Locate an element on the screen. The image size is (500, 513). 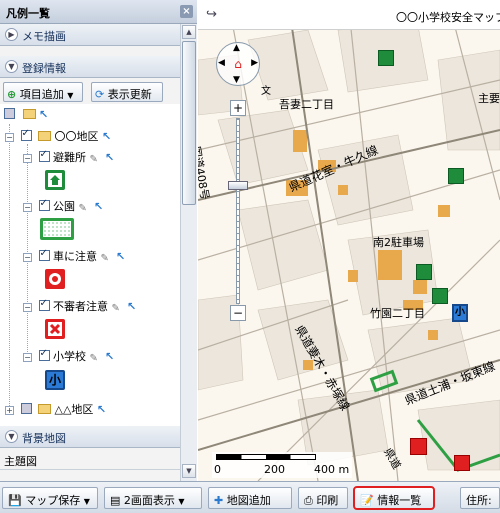
tree-row-suspicious: − 不審者注意 ✎ ↖ is located at coordinates (79, 306).